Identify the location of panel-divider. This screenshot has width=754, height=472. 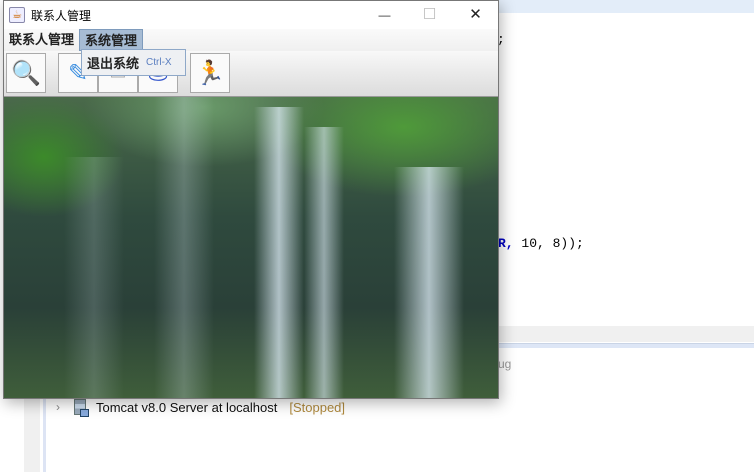
(625, 345).